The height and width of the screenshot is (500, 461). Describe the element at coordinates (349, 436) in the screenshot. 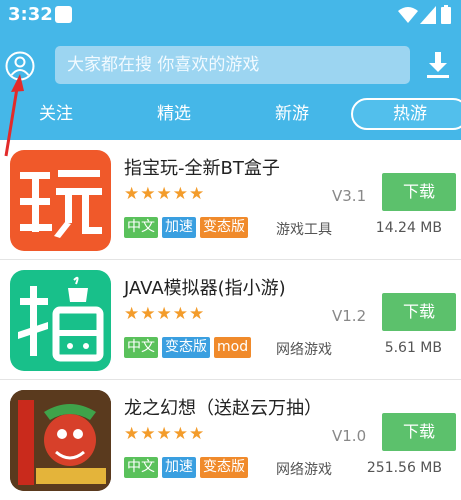

I see `app-version: V1.0` at that location.